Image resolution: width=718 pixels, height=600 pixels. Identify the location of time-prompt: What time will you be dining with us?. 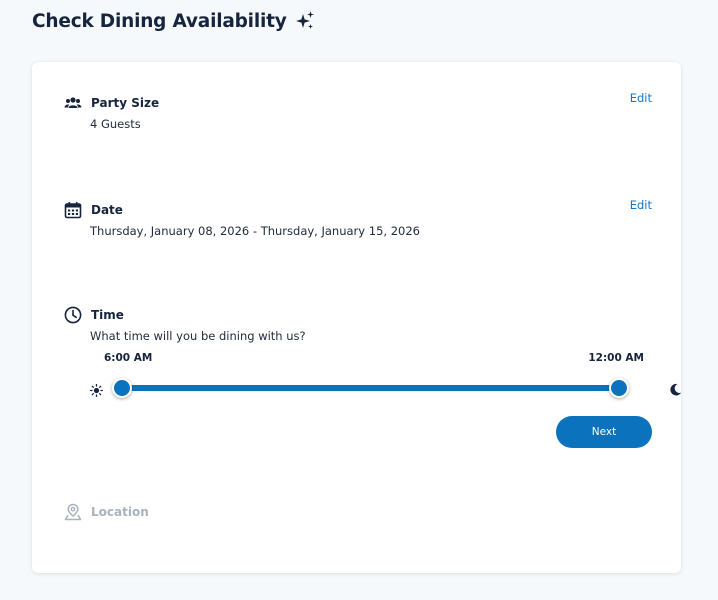
(198, 336).